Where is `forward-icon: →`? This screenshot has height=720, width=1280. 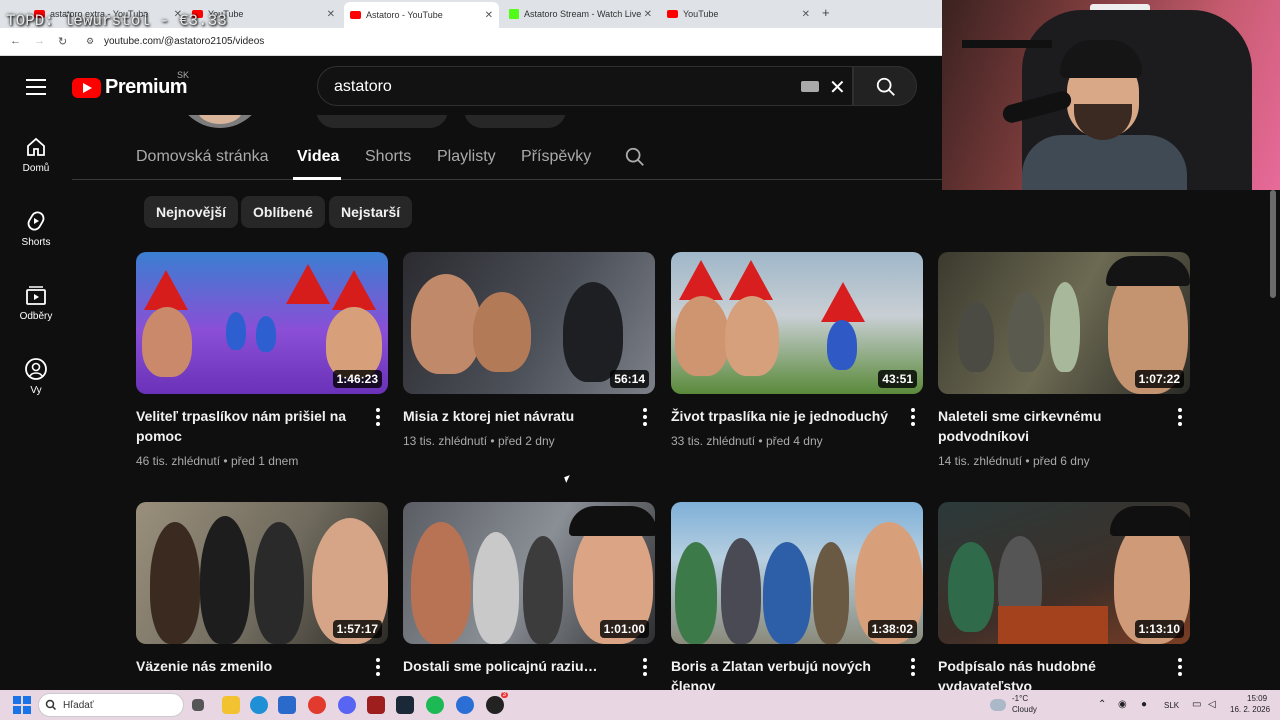 forward-icon: → is located at coordinates (39, 41).